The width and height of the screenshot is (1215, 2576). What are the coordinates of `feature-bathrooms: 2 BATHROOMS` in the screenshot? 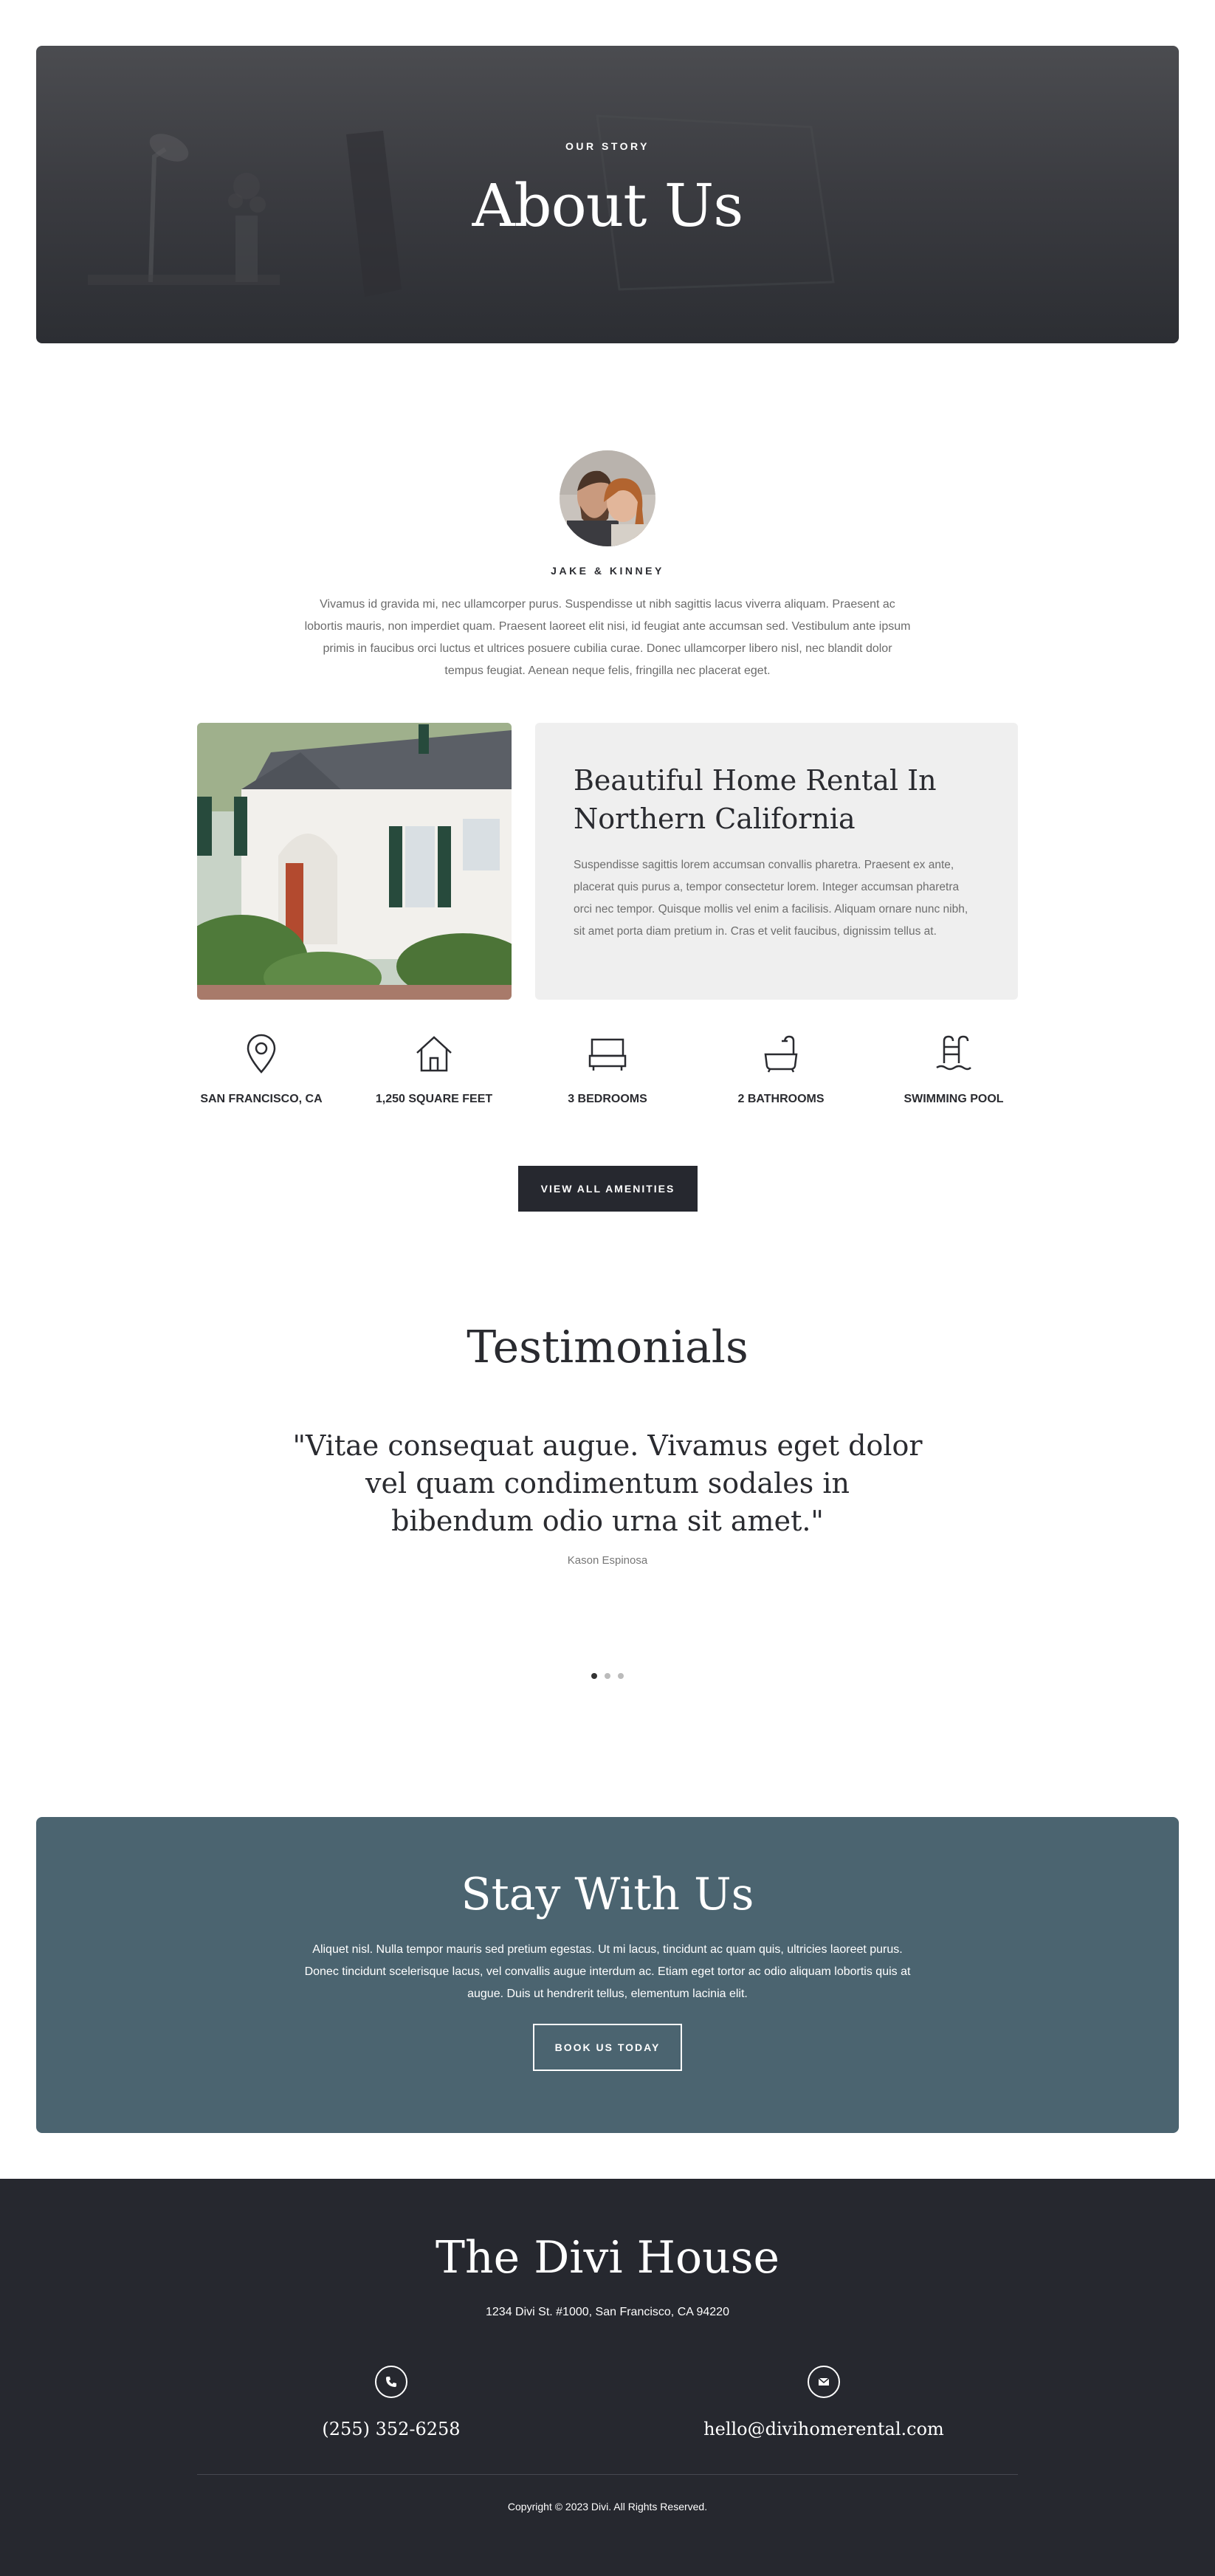 It's located at (781, 1070).